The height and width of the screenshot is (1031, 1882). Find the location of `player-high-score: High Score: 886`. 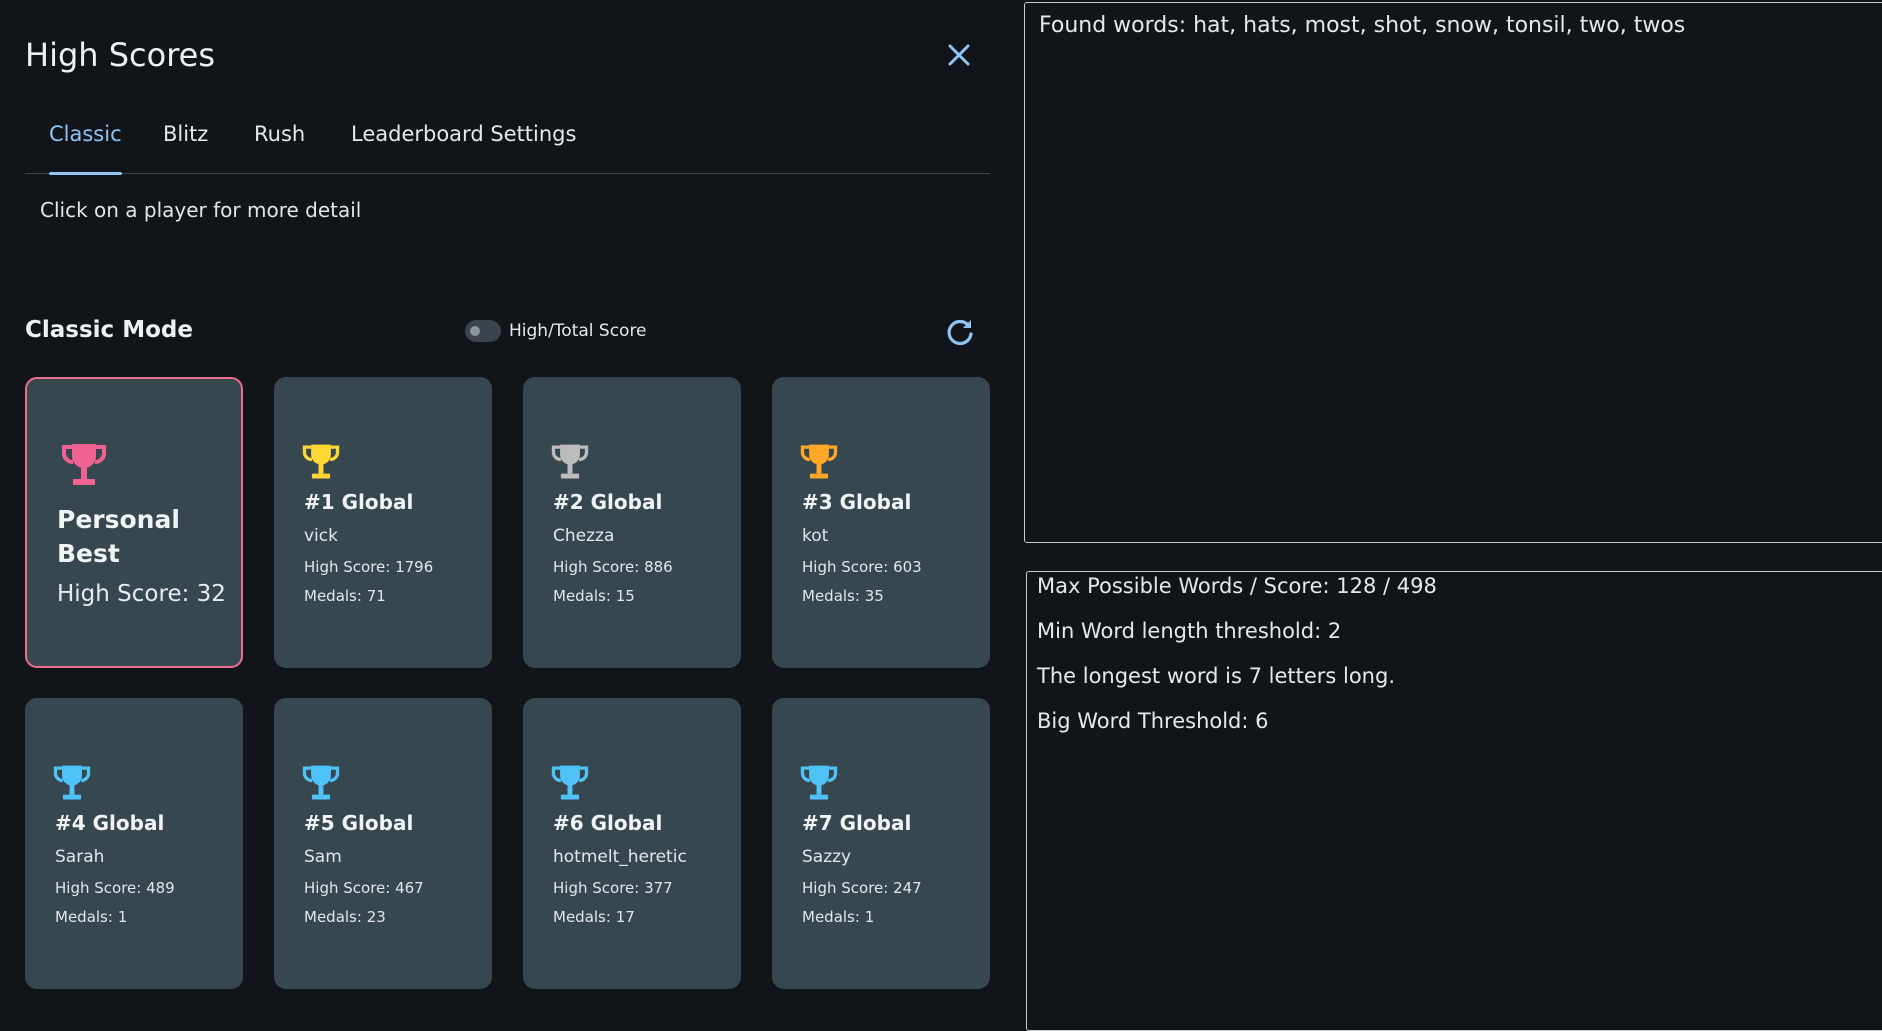

player-high-score: High Score: 886 is located at coordinates (613, 567).